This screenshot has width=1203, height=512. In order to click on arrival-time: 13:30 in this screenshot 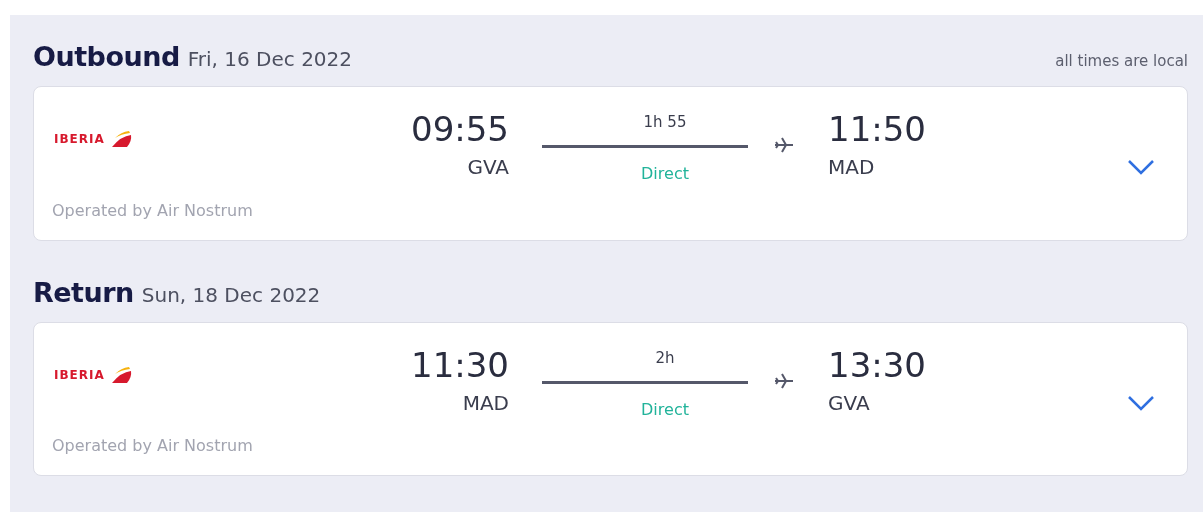, I will do `click(877, 364)`.